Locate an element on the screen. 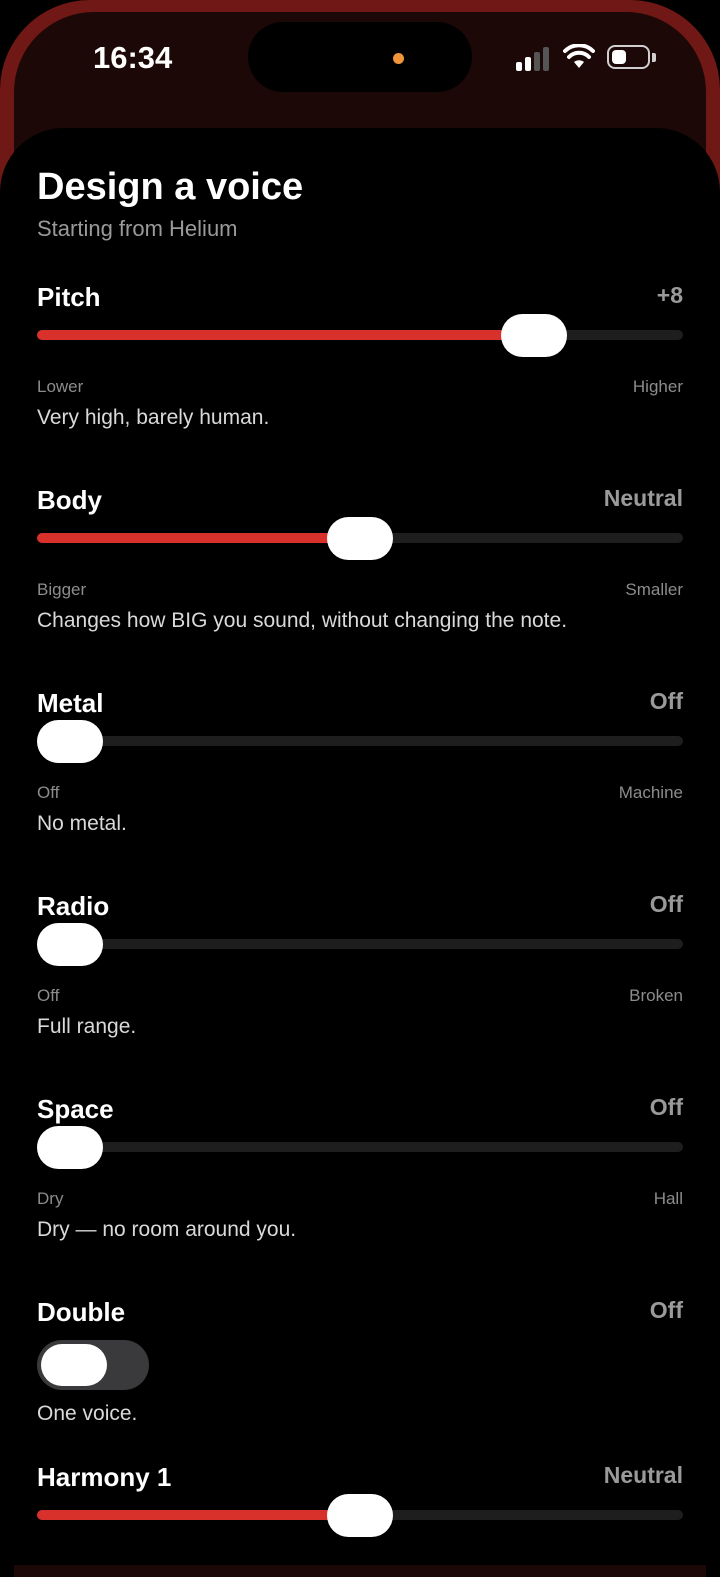 The height and width of the screenshot is (1577, 720). battery-cap is located at coordinates (654, 57).